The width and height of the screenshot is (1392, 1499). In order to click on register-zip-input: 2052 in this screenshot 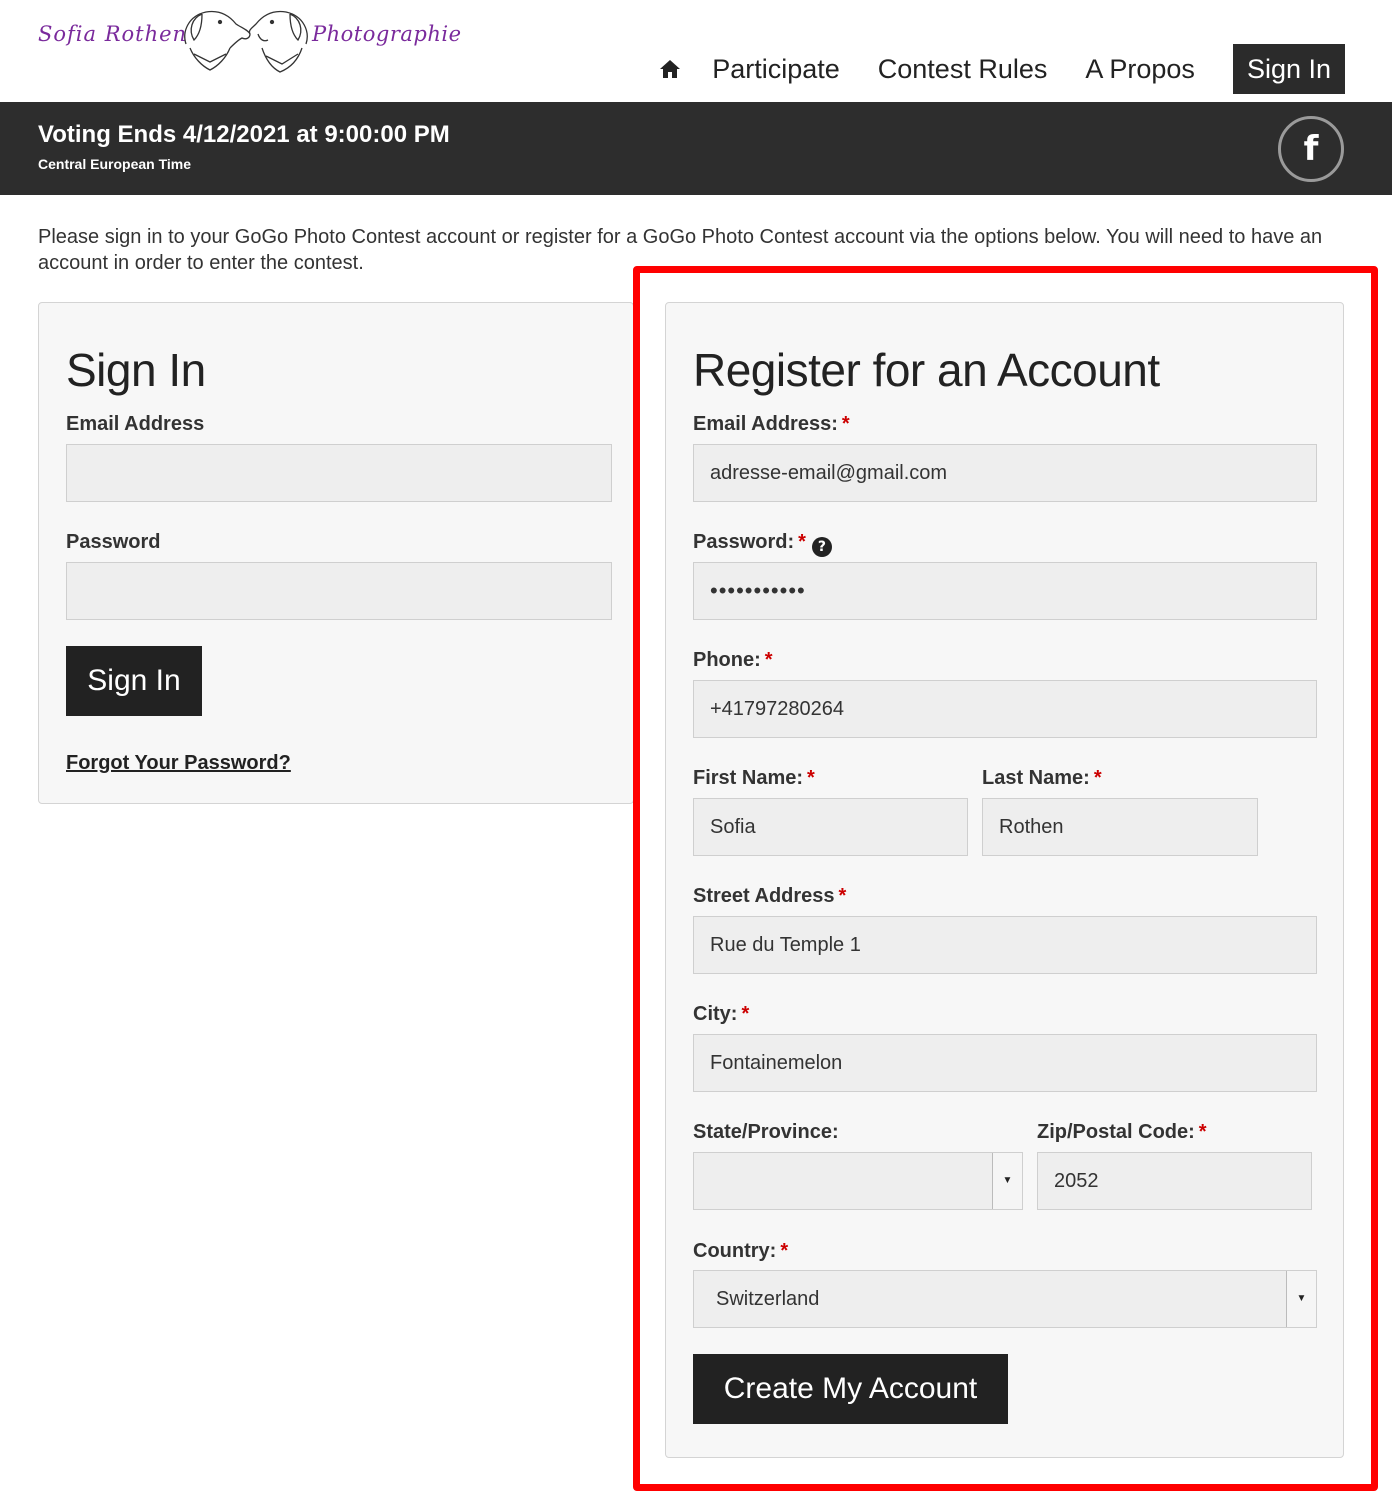, I will do `click(1174, 1181)`.